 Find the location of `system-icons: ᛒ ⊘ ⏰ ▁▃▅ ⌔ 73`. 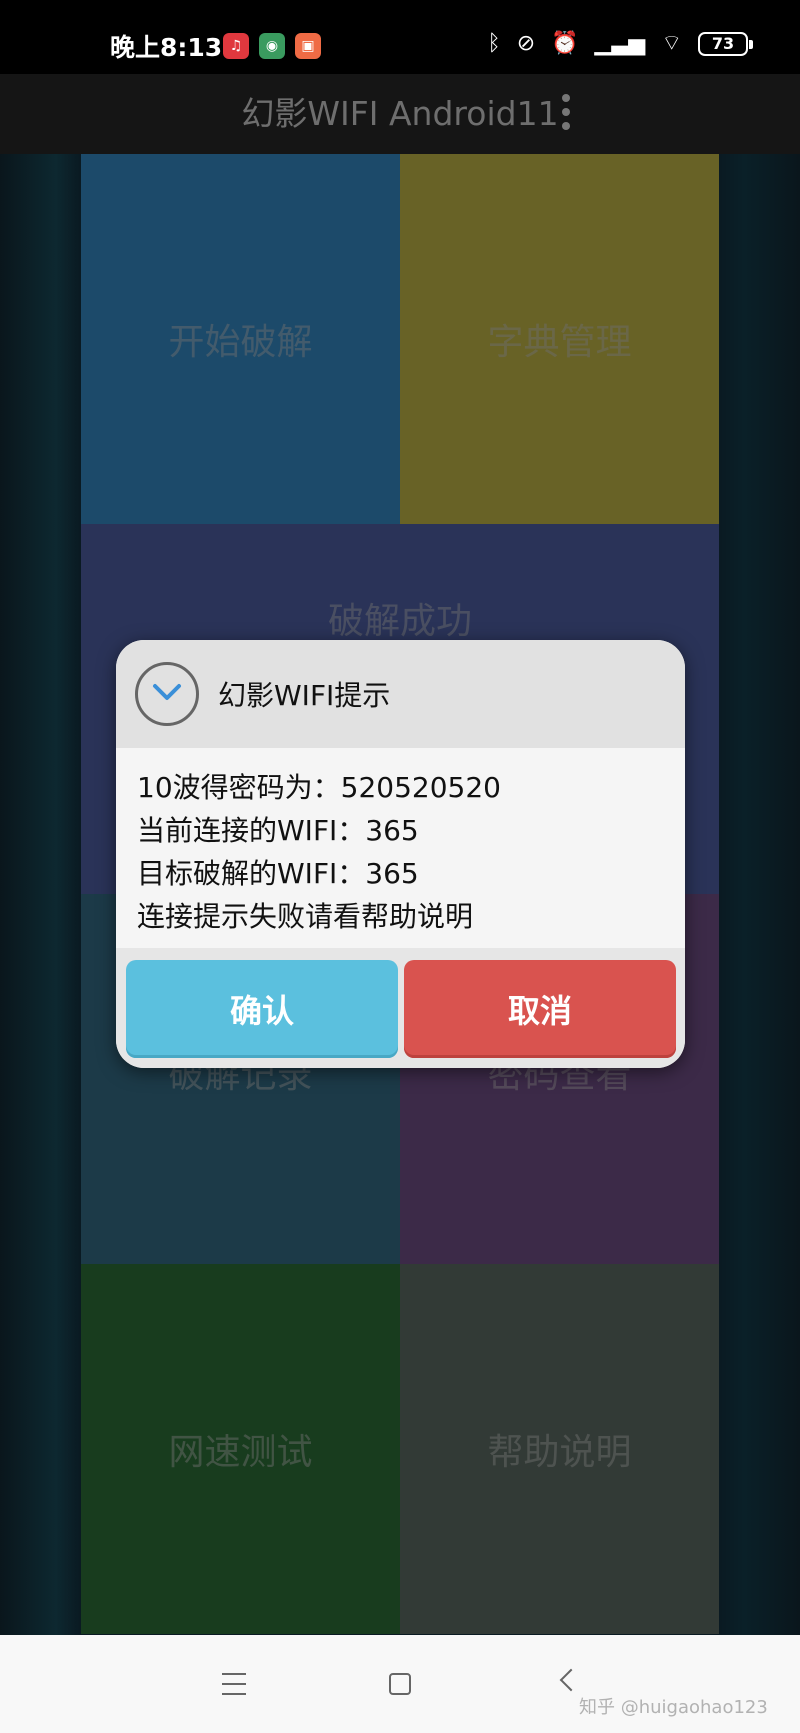

system-icons: ᛒ ⊘ ⏰ ▁▃▅ ⌔ 73 is located at coordinates (620, 44).